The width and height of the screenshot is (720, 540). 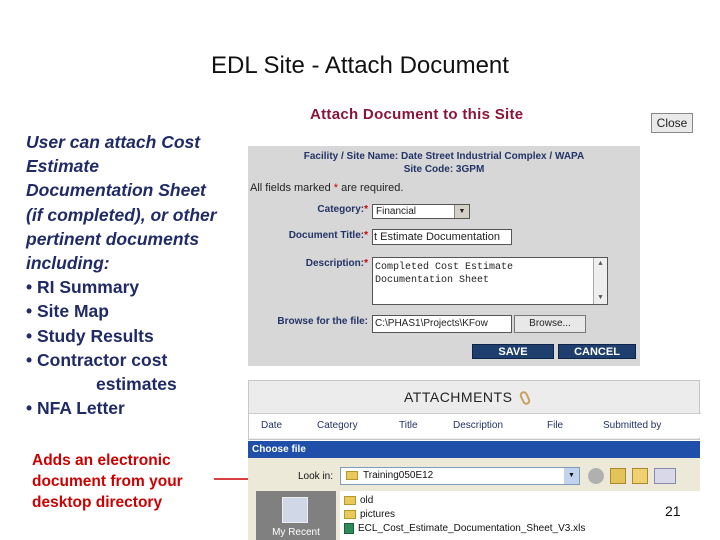 I want to click on bullet-item: • Contractor cost, so click(x=97, y=359).